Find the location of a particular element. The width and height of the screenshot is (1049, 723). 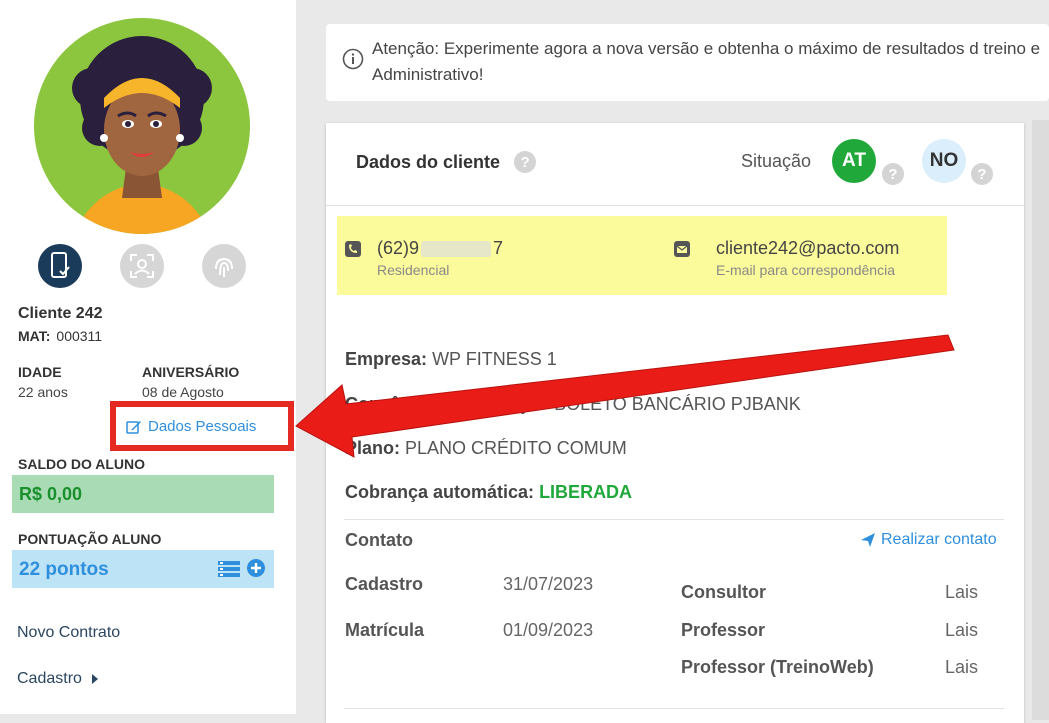

pontos-value: 22 pontos is located at coordinates (64, 569).